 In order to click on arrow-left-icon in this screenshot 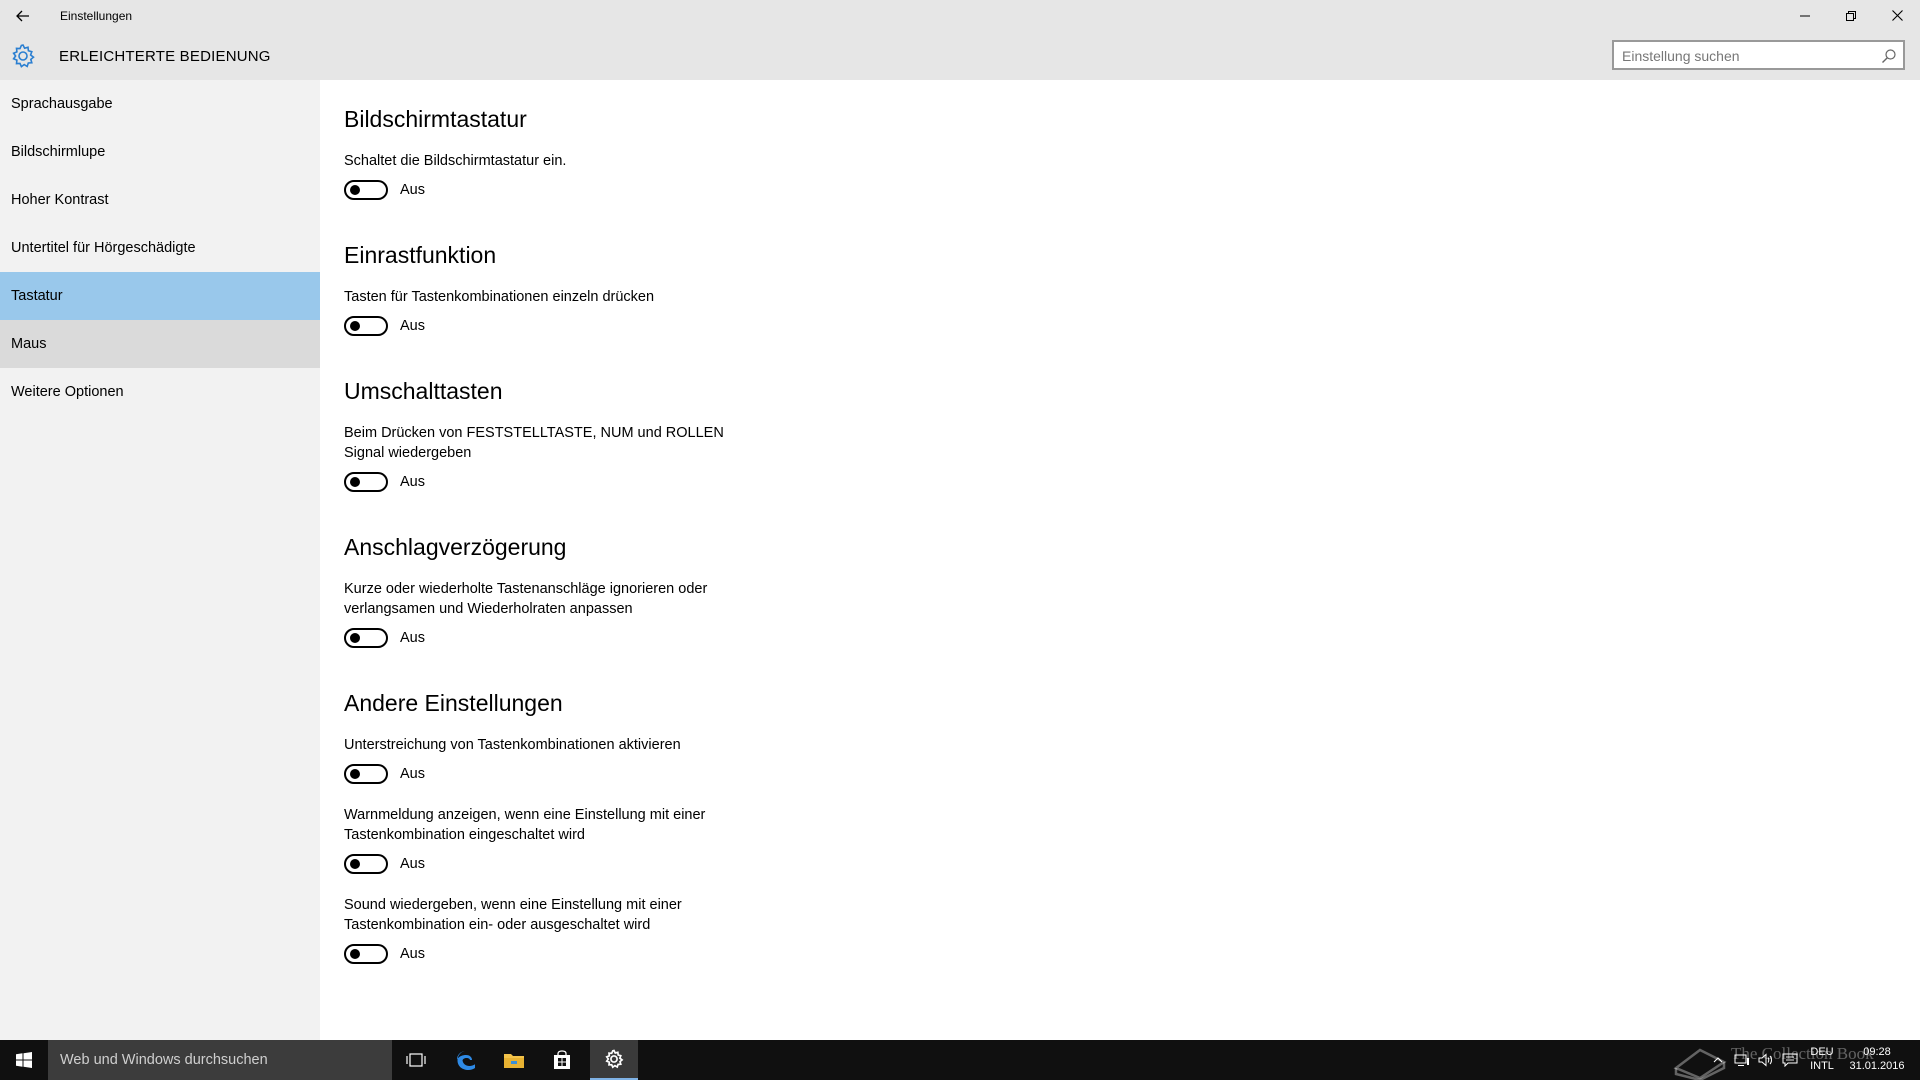, I will do `click(22, 16)`.